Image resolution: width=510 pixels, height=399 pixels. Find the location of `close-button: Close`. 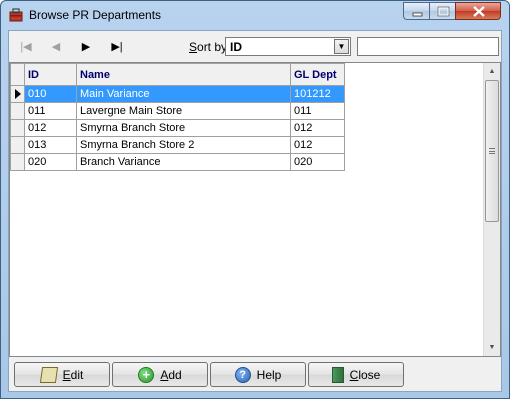

close-button: Close is located at coordinates (356, 374).